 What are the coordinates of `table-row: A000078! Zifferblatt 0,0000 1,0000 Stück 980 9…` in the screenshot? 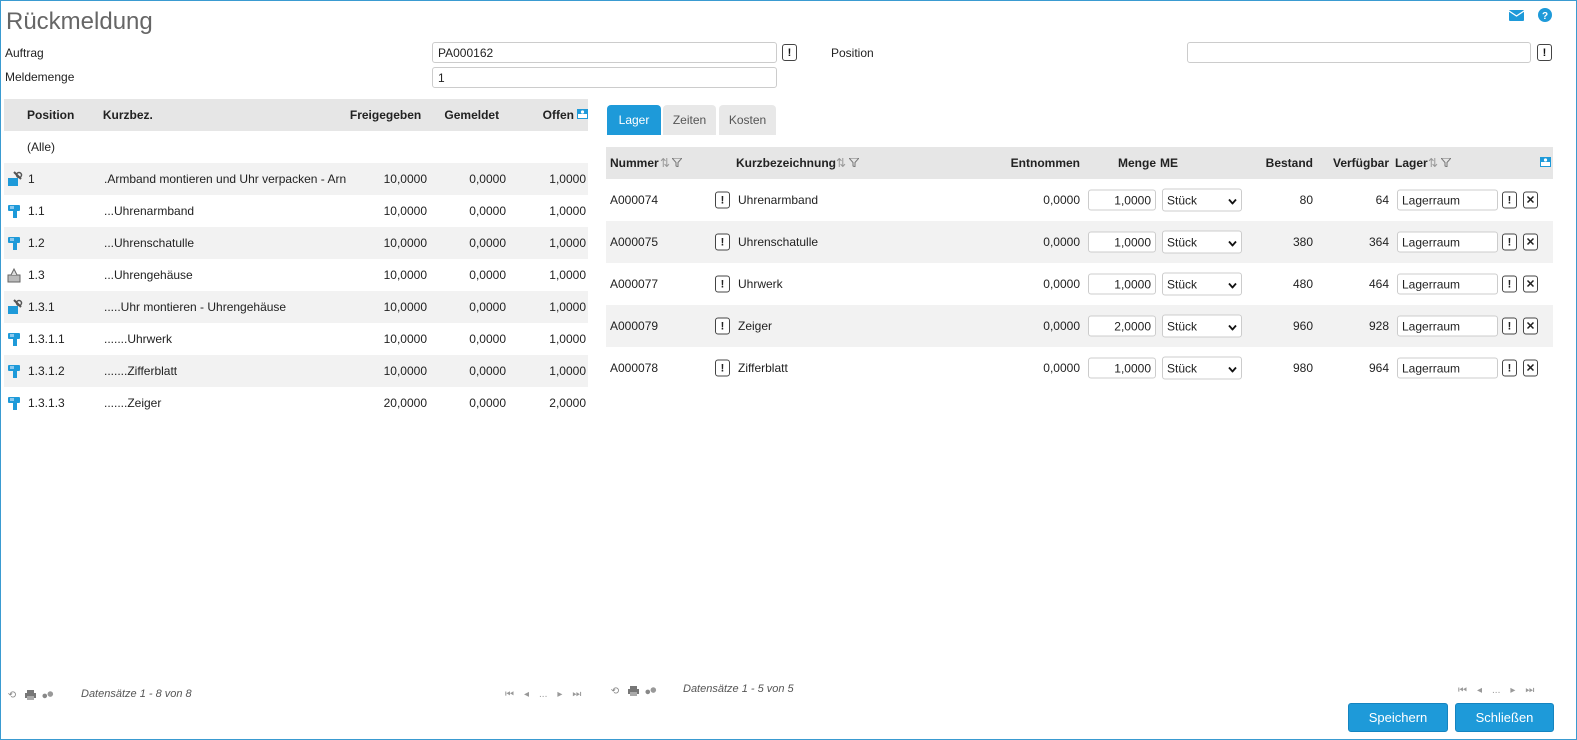 It's located at (1079, 368).